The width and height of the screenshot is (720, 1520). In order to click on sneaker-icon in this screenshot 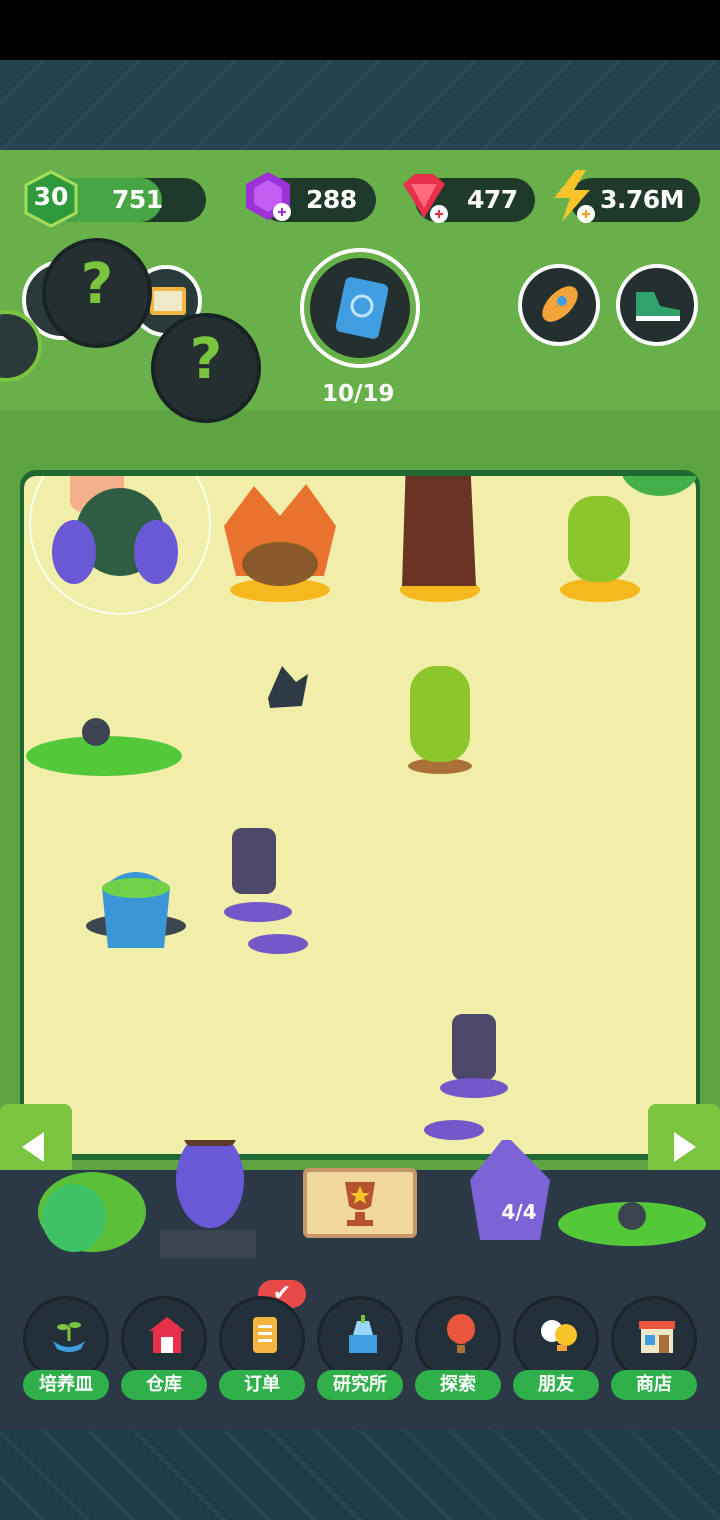, I will do `click(658, 306)`.